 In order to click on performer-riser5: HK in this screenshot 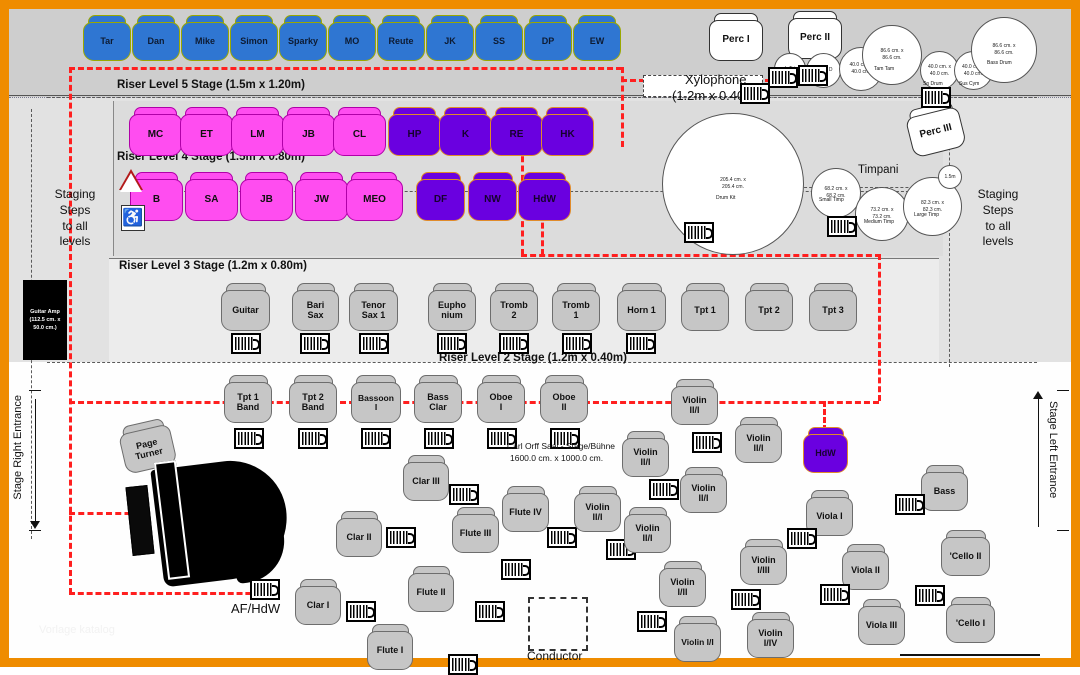, I will do `click(567, 131)`.